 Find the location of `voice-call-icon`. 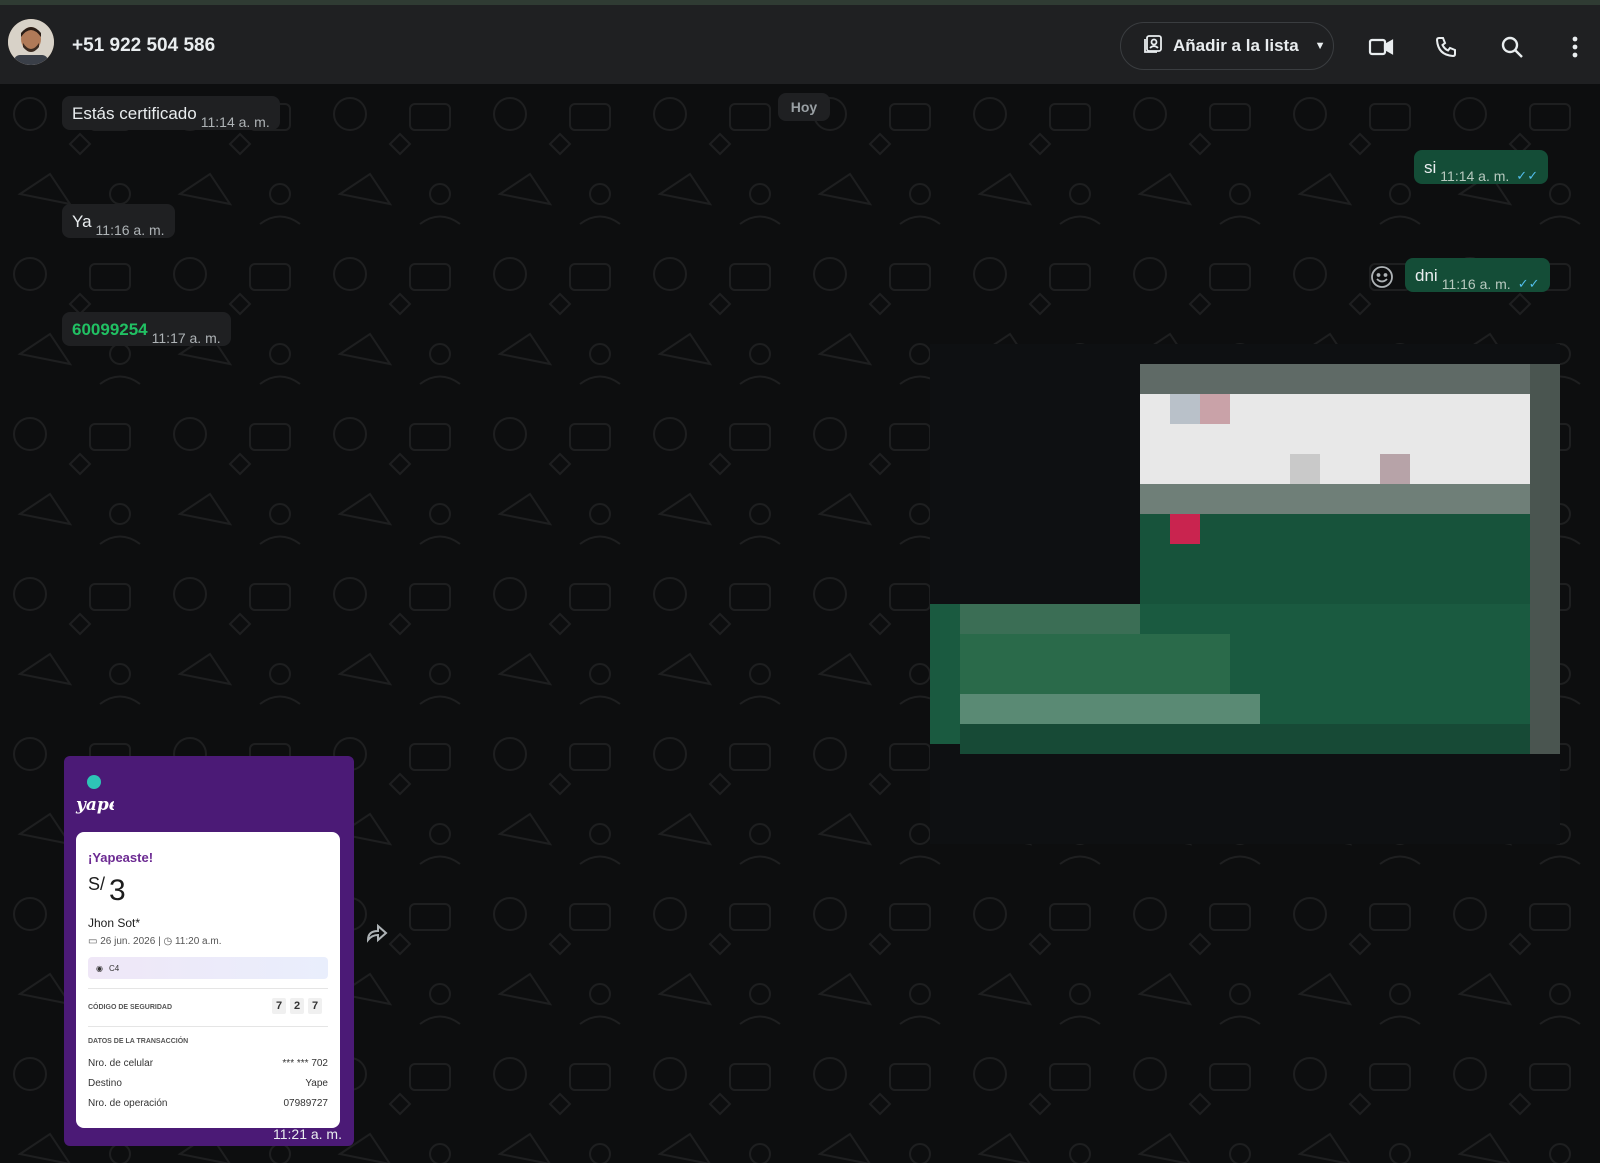

voice-call-icon is located at coordinates (1446, 47).